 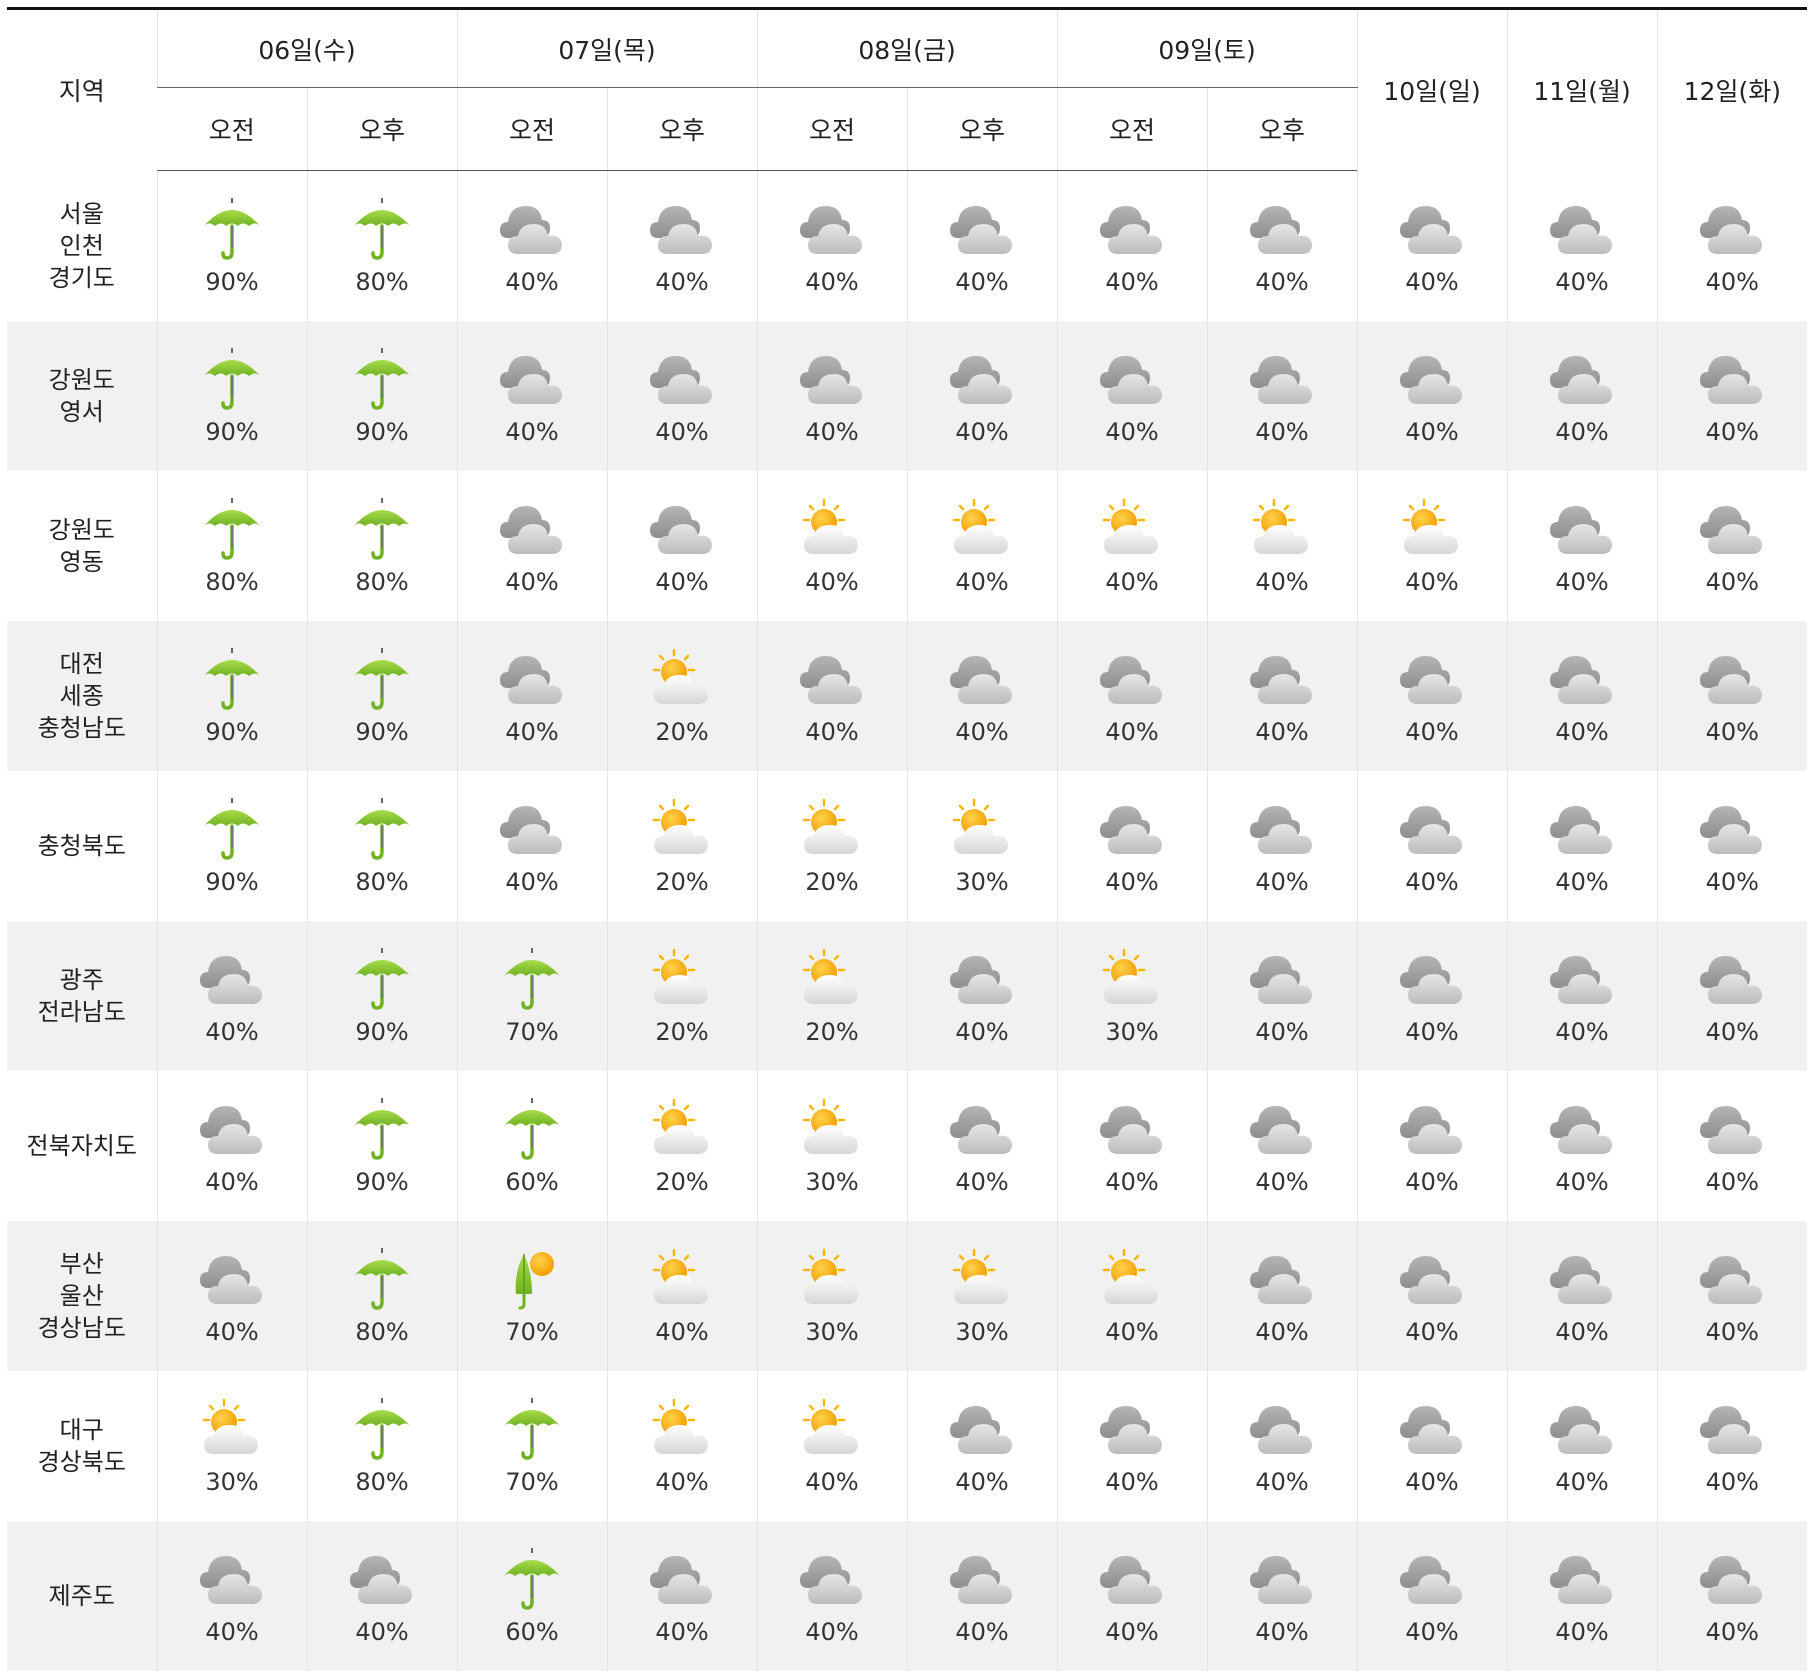 I want to click on day-header-0: 06일(수), so click(x=307, y=47).